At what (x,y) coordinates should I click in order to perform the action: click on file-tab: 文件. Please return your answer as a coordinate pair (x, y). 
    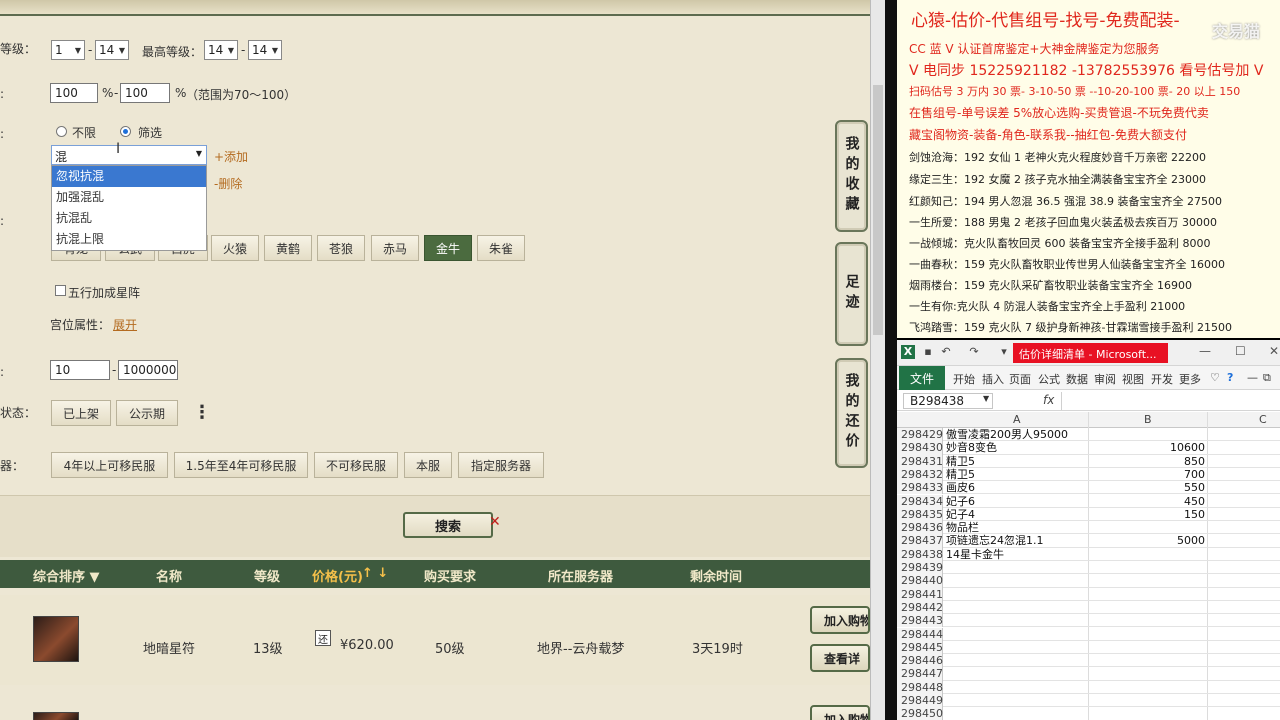
    Looking at the image, I should click on (922, 378).